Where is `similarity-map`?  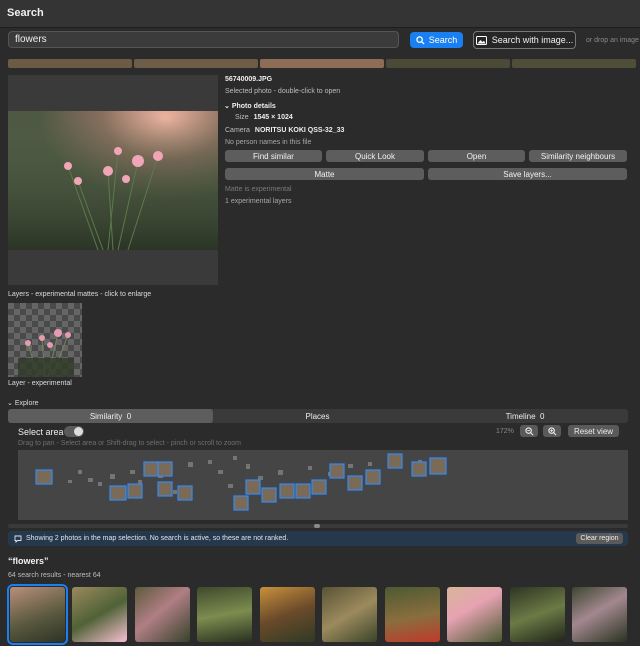 similarity-map is located at coordinates (323, 485).